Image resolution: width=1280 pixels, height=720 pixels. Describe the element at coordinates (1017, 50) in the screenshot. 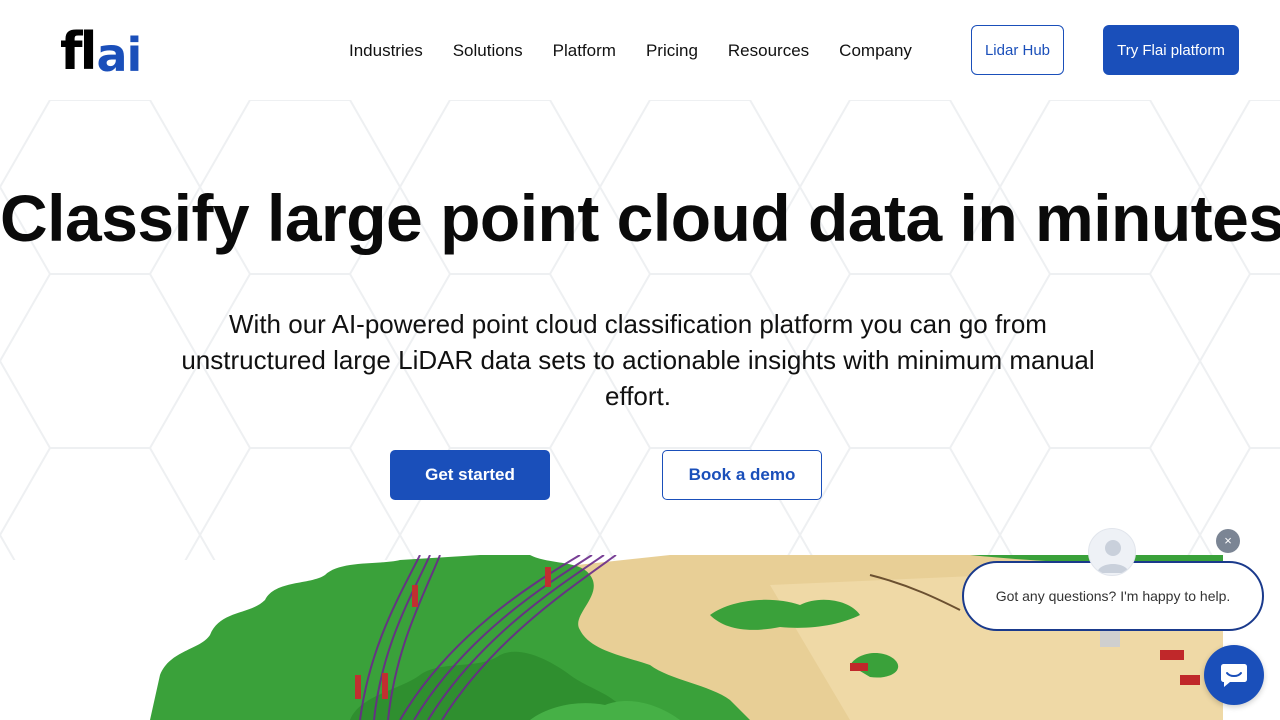

I see `lidar-hub-button: Lidar Hub` at that location.